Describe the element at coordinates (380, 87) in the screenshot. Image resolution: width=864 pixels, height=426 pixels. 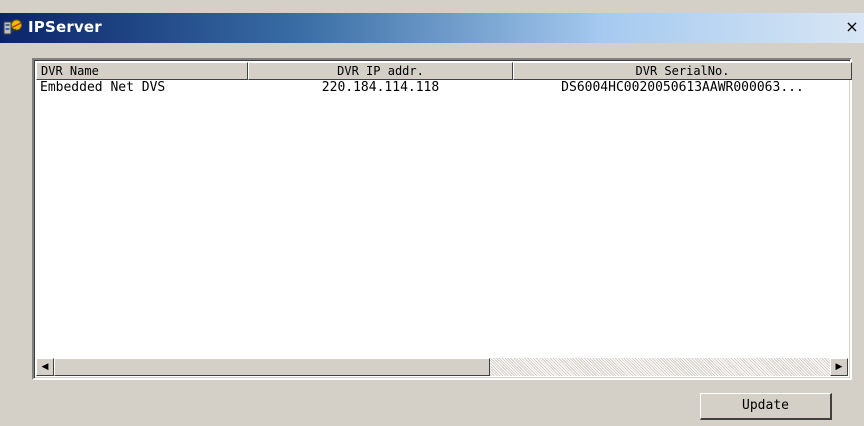
I see `cell-dvr-ip: 220.184.114.118` at that location.